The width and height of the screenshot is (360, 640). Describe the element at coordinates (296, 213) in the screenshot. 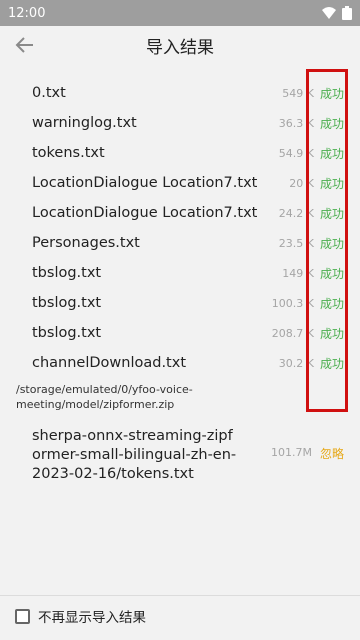

I see `file-size: 24.2 K` at that location.